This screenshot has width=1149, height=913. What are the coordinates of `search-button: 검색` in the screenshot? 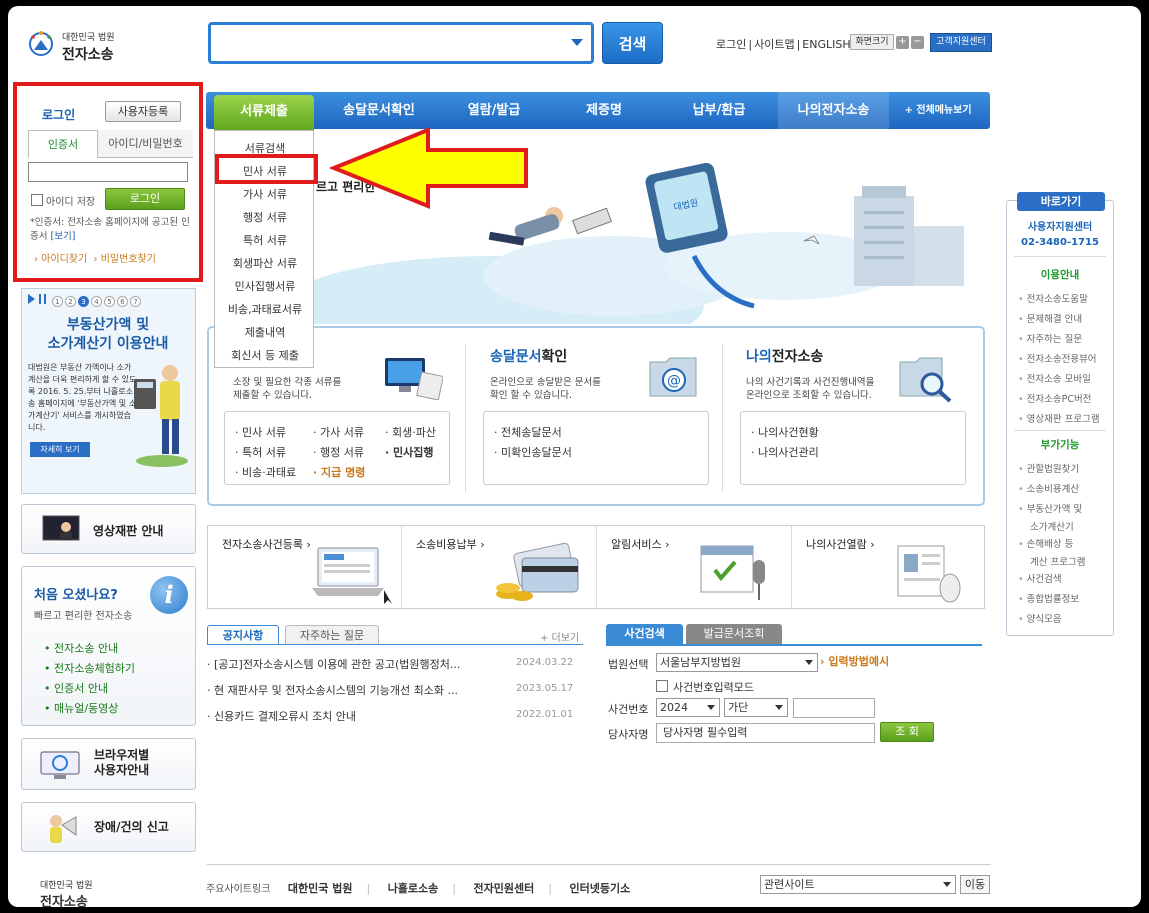 It's located at (632, 43).